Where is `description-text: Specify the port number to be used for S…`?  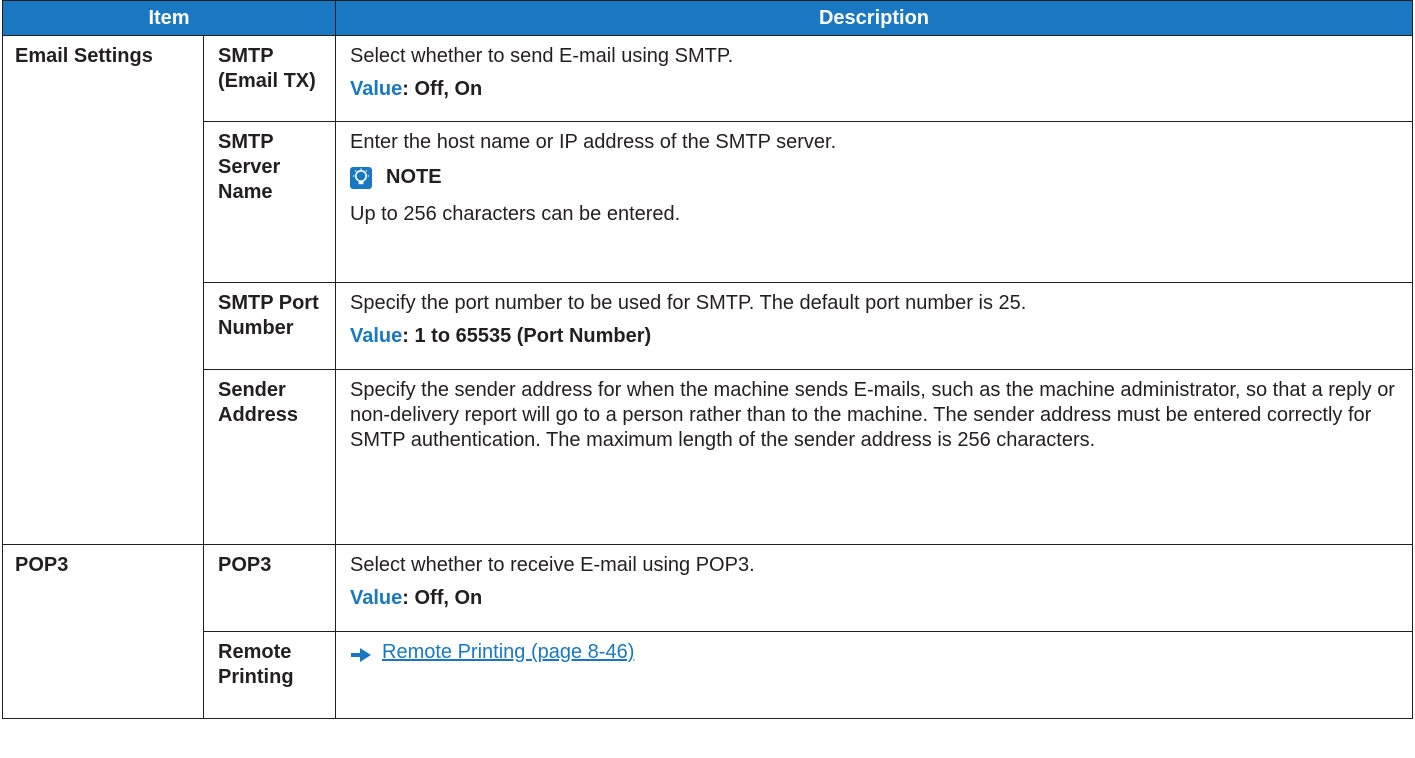
description-text: Specify the port number to be used for S… is located at coordinates (688, 303).